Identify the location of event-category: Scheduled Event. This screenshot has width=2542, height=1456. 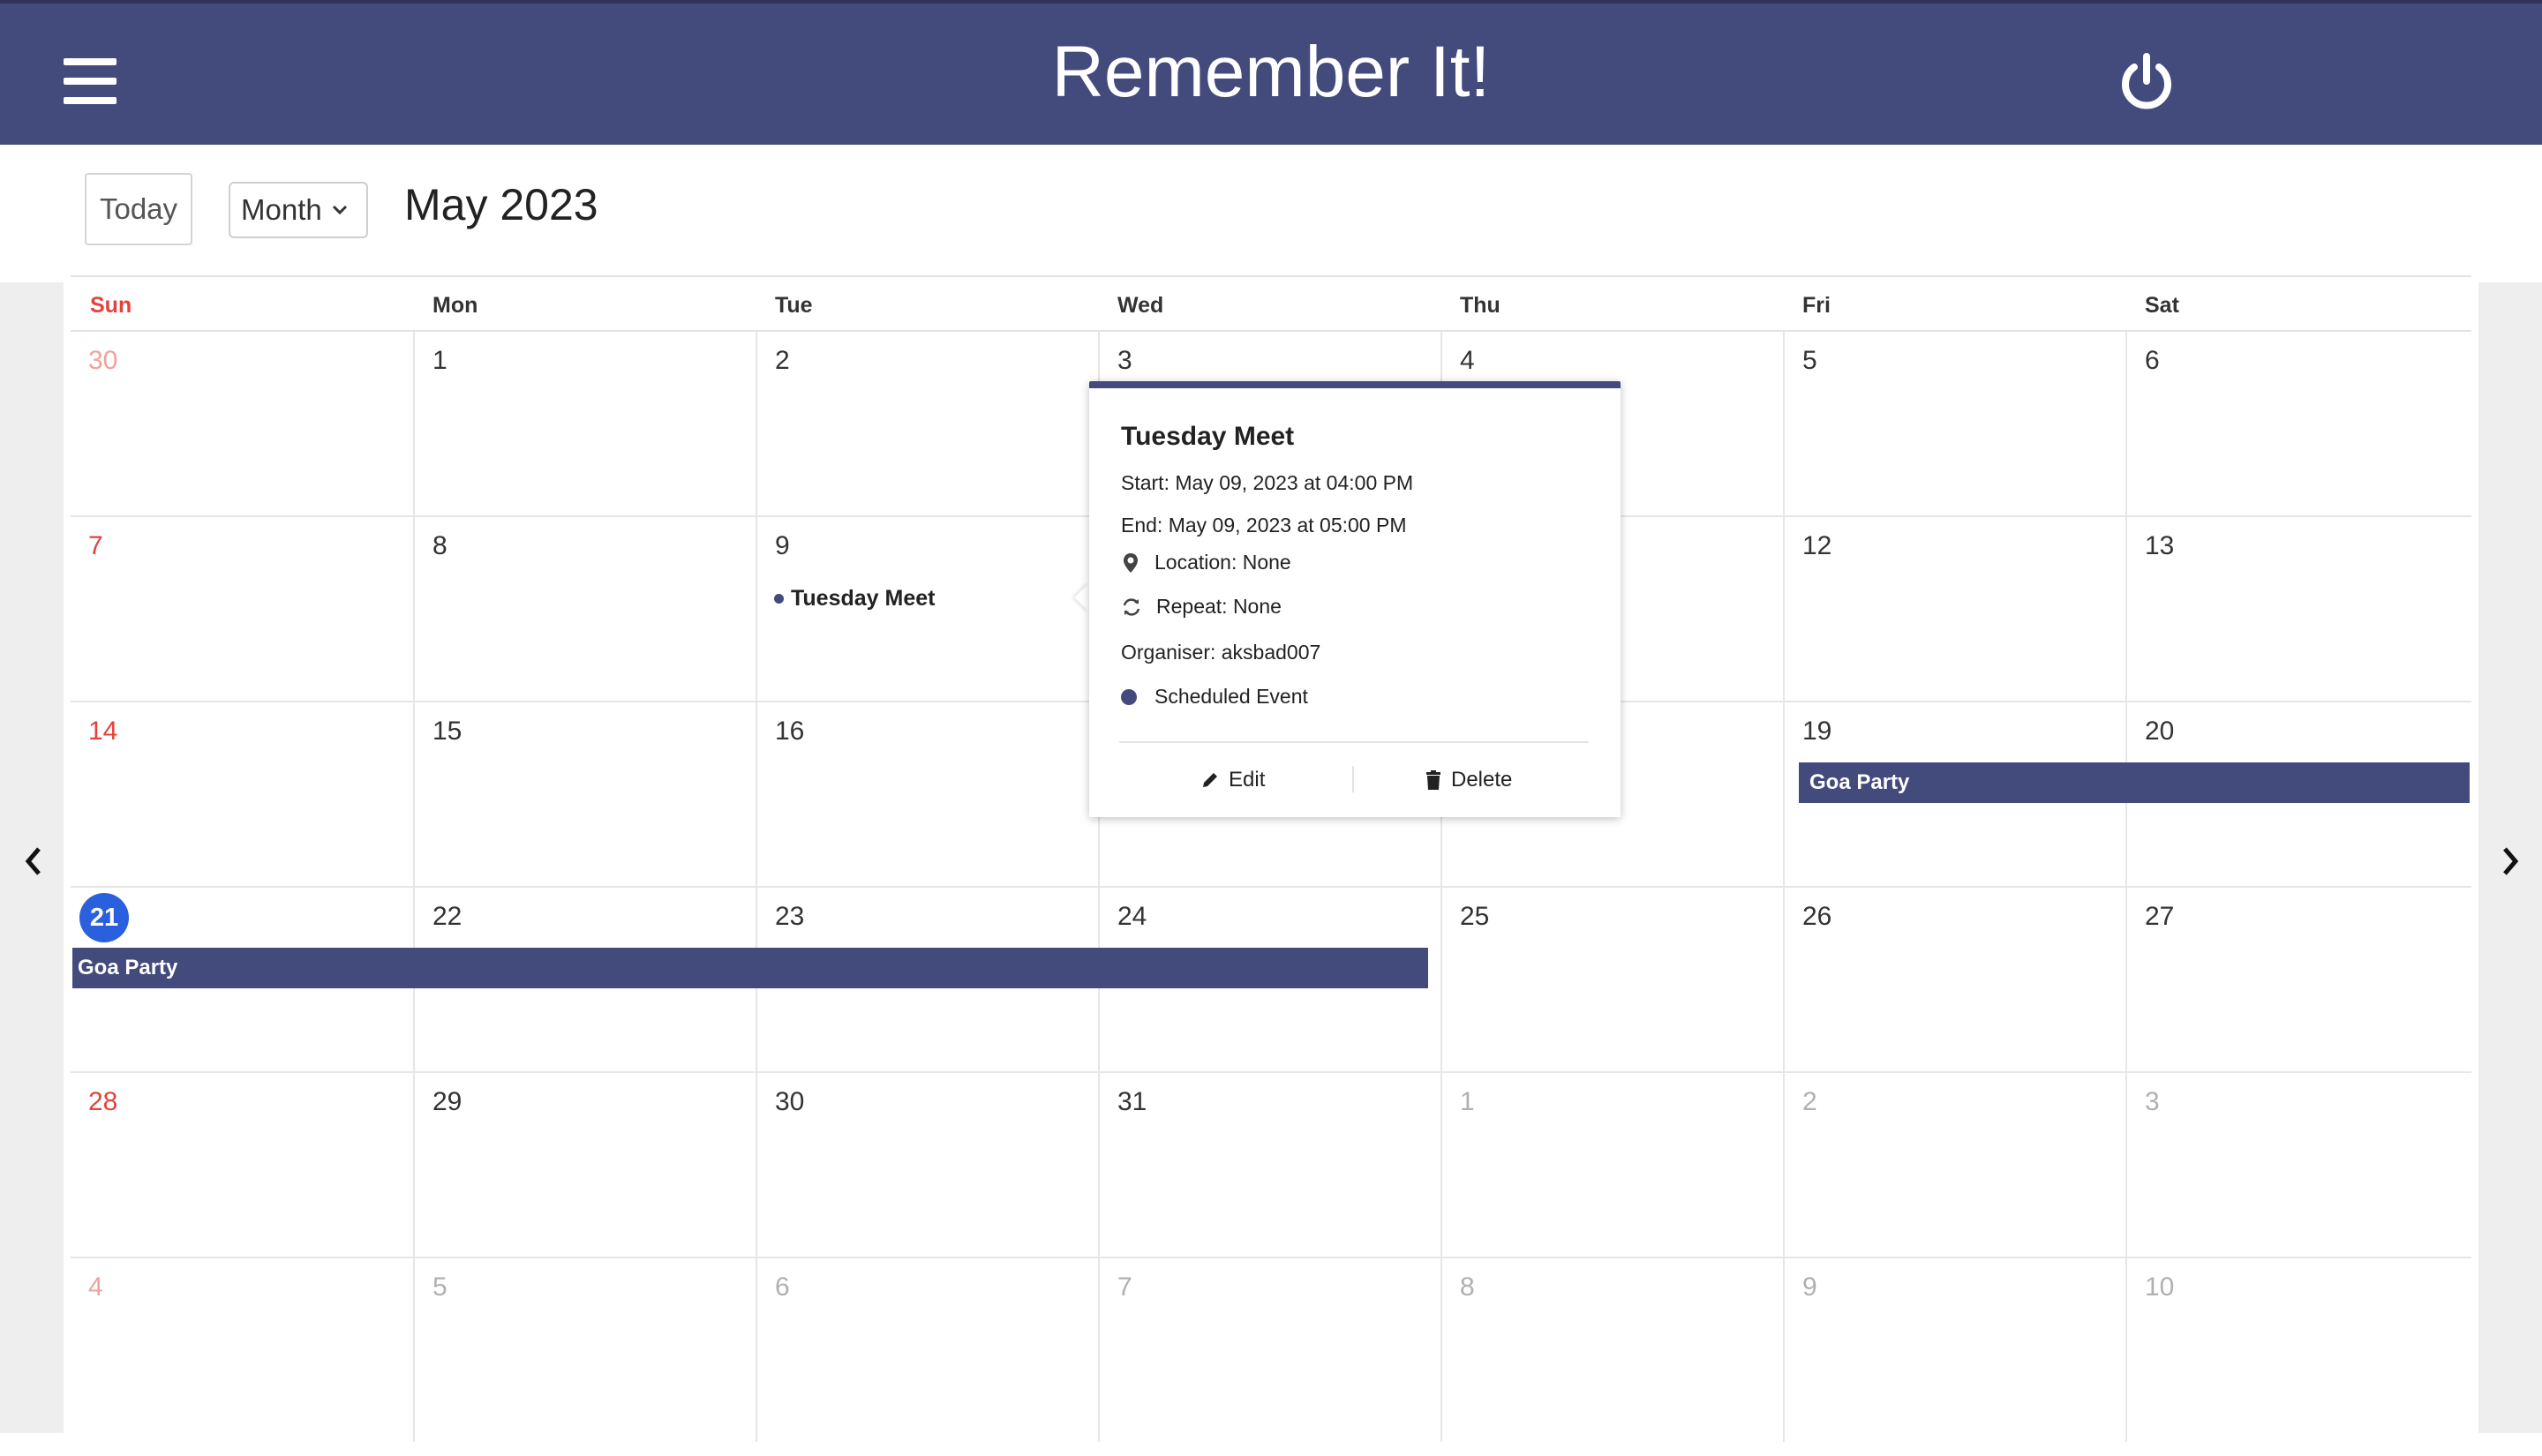
(1214, 697).